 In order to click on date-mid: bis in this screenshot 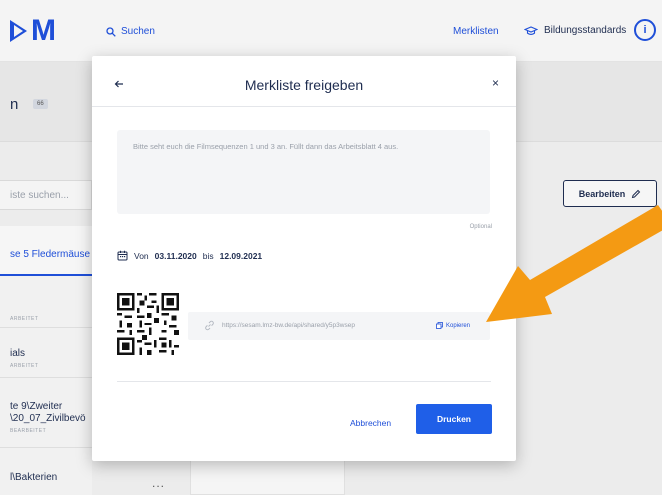, I will do `click(208, 255)`.